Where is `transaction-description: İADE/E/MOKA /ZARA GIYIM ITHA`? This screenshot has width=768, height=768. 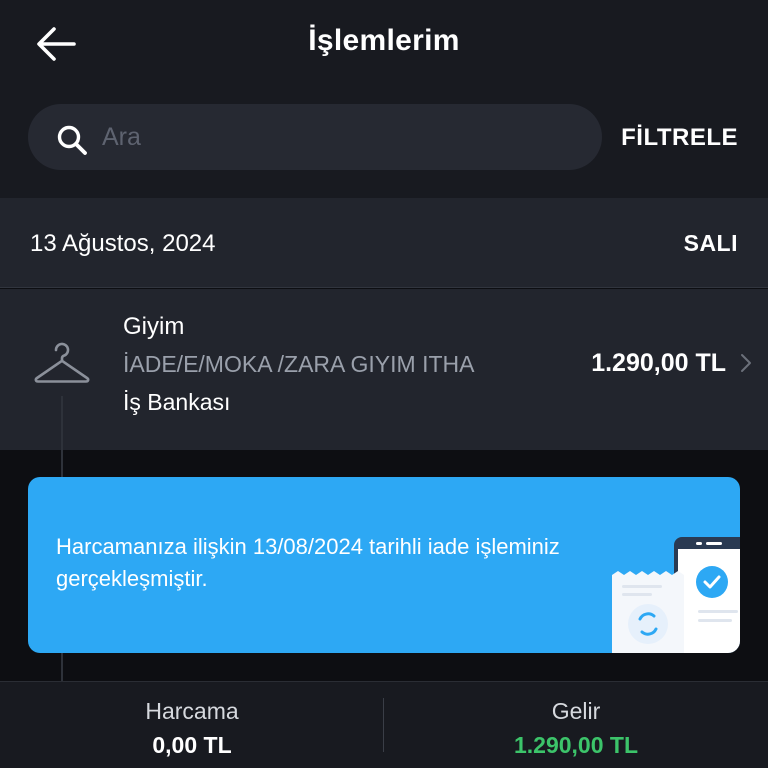 transaction-description: İADE/E/MOKA /ZARA GIYIM ITHA is located at coordinates (299, 364).